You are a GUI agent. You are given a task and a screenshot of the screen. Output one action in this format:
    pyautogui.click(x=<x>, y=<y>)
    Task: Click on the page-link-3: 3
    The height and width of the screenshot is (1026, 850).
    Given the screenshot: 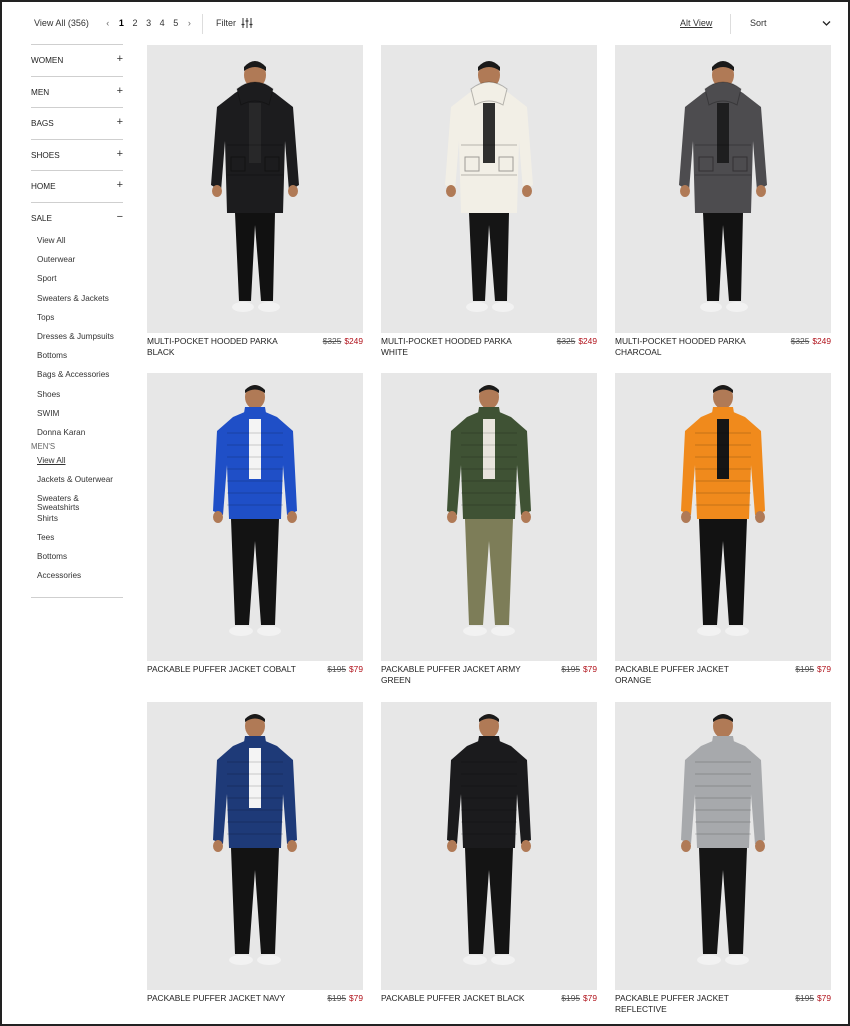 What is the action you would take?
    pyautogui.click(x=149, y=23)
    